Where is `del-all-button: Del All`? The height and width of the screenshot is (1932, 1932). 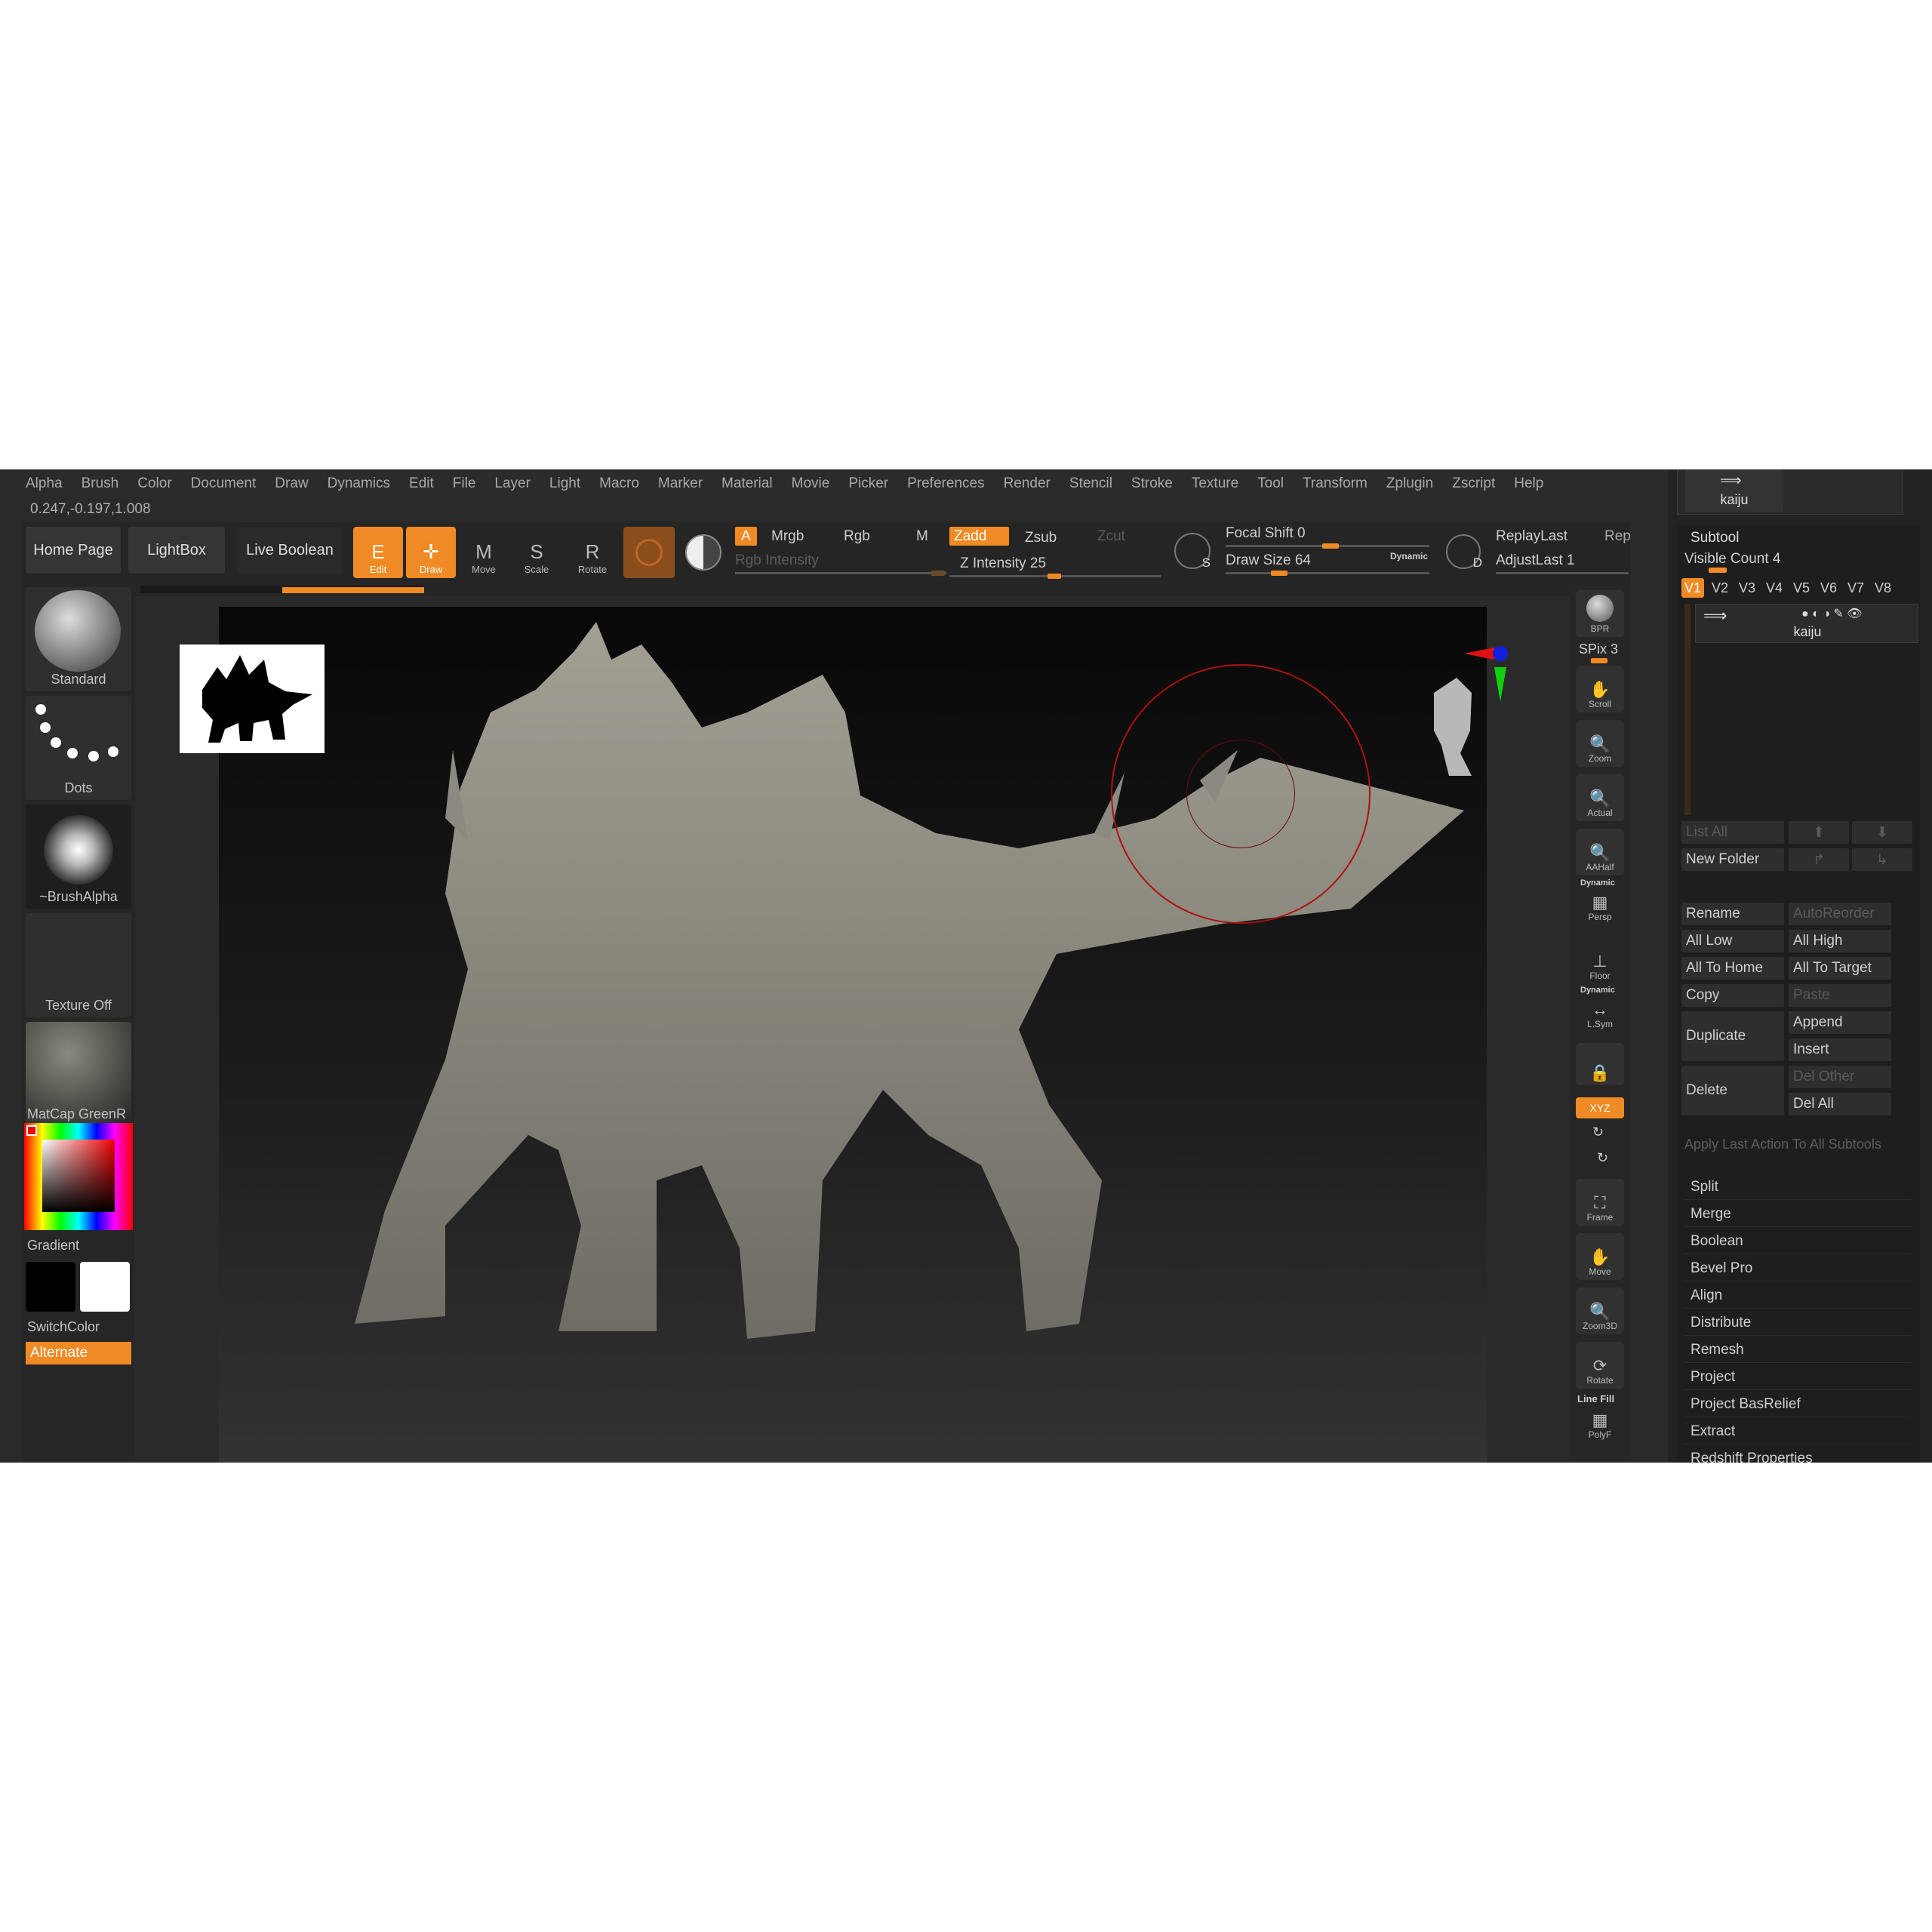
del-all-button: Del All is located at coordinates (1840, 1104).